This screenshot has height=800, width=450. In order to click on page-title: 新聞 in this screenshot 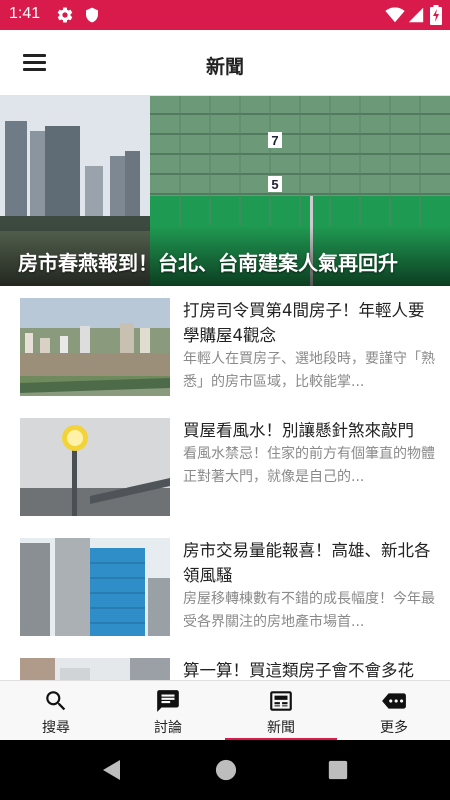, I will do `click(224, 67)`.